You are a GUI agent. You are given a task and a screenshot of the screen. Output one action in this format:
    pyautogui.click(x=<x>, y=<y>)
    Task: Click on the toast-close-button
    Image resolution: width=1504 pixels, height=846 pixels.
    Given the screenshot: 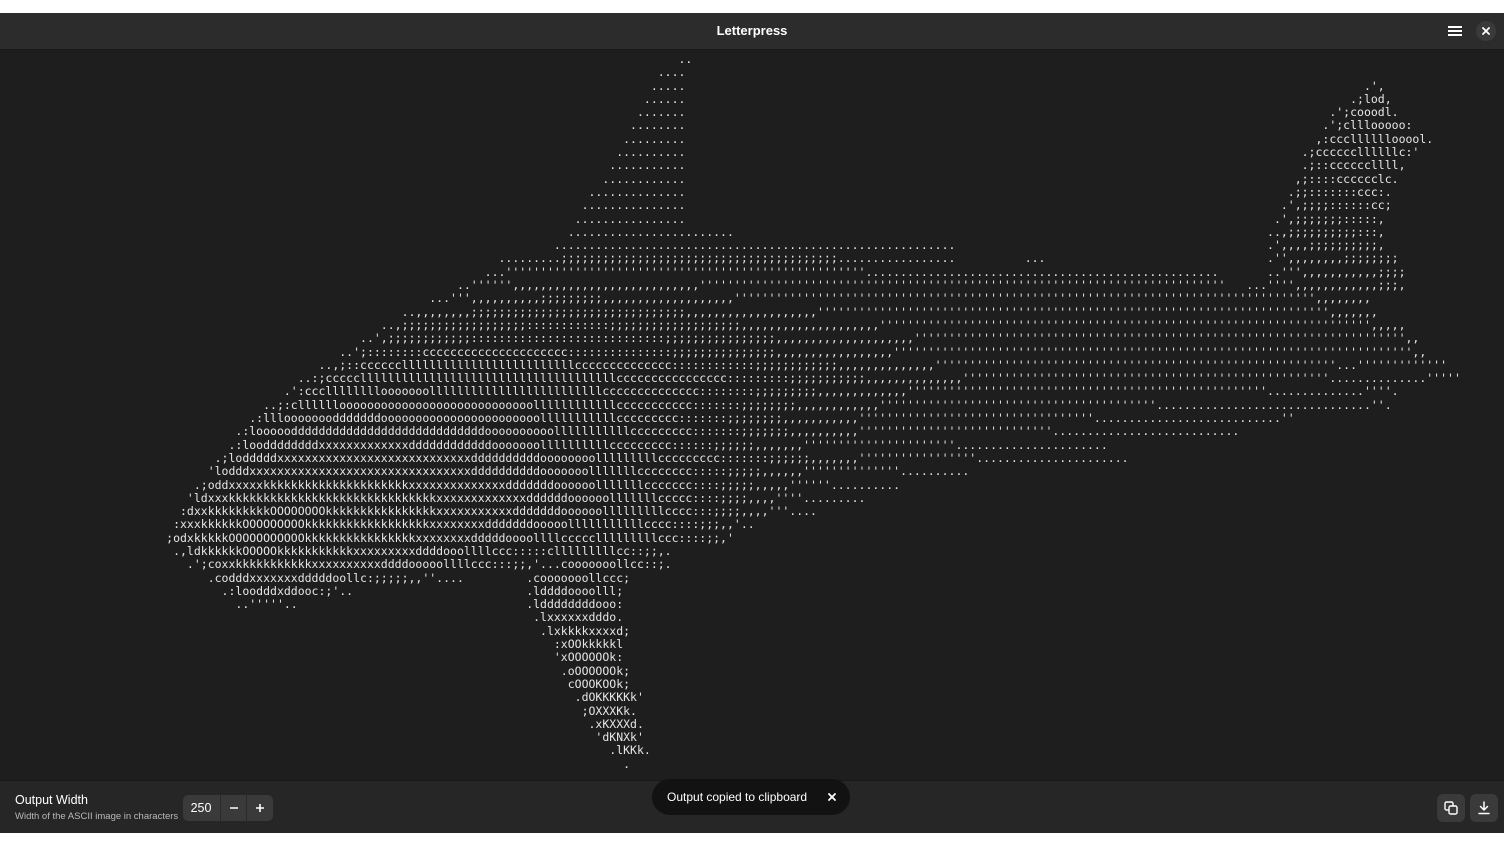 What is the action you would take?
    pyautogui.click(x=832, y=797)
    